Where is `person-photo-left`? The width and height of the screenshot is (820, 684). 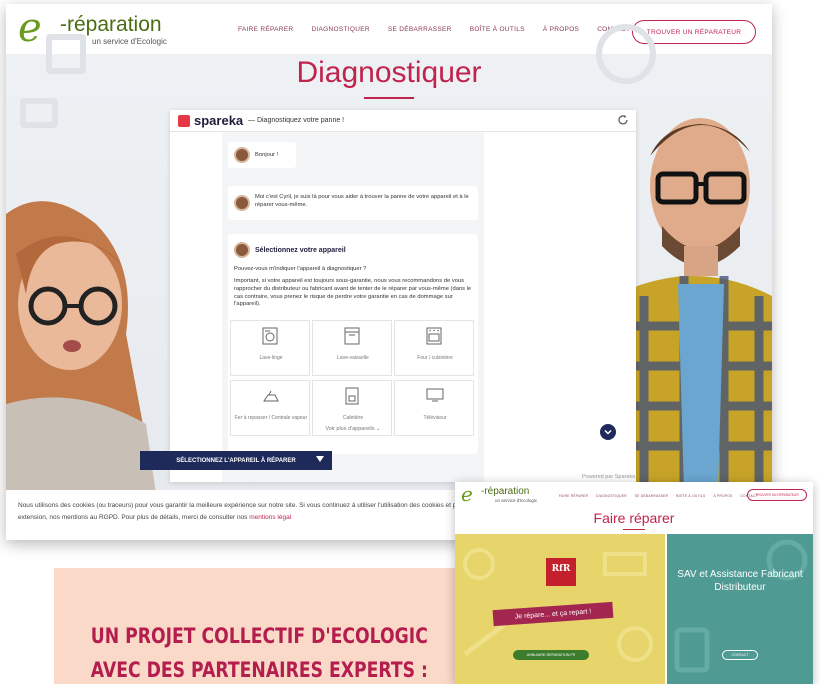 person-photo-left is located at coordinates (81, 347).